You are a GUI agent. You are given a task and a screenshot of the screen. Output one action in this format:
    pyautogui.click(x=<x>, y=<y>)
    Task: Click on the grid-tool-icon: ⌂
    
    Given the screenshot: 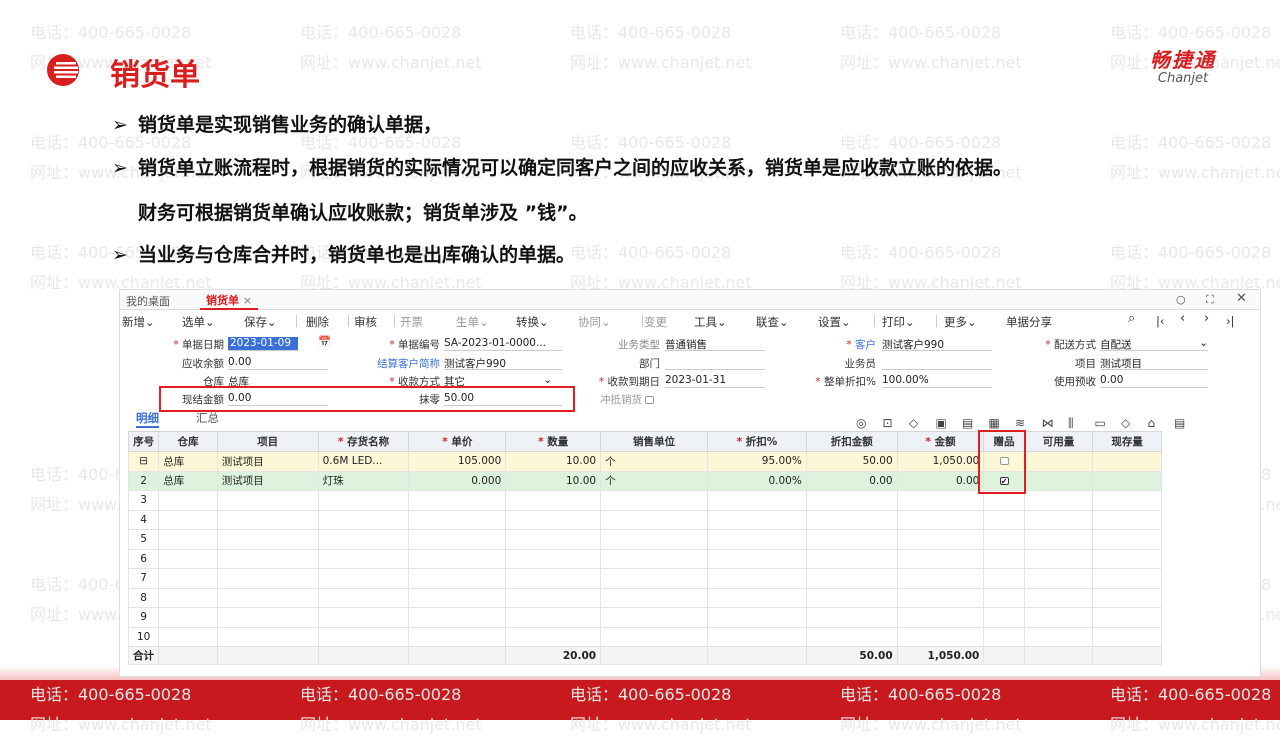 What is the action you would take?
    pyautogui.click(x=1152, y=423)
    